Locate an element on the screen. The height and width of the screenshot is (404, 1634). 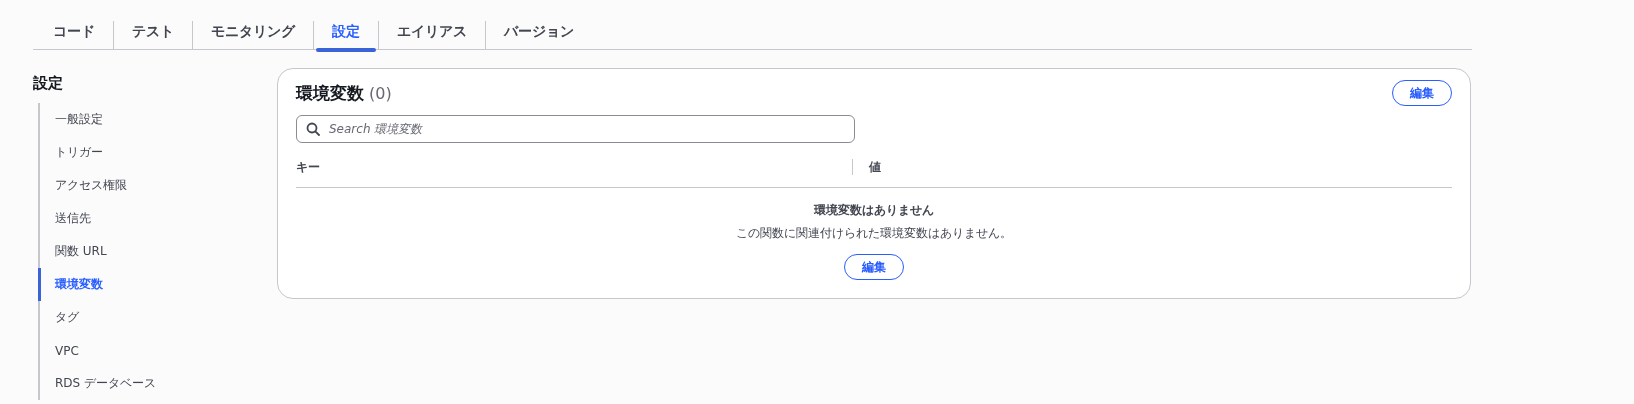
sidebar-link: RDS データベース is located at coordinates (105, 383).